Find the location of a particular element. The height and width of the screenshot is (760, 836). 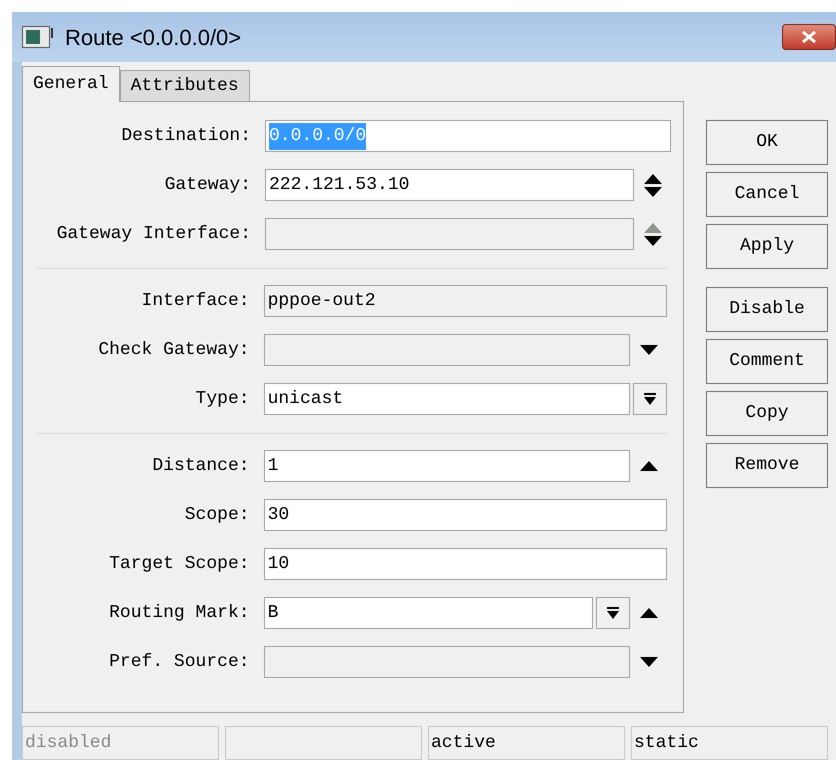

window-icon is located at coordinates (39, 37).